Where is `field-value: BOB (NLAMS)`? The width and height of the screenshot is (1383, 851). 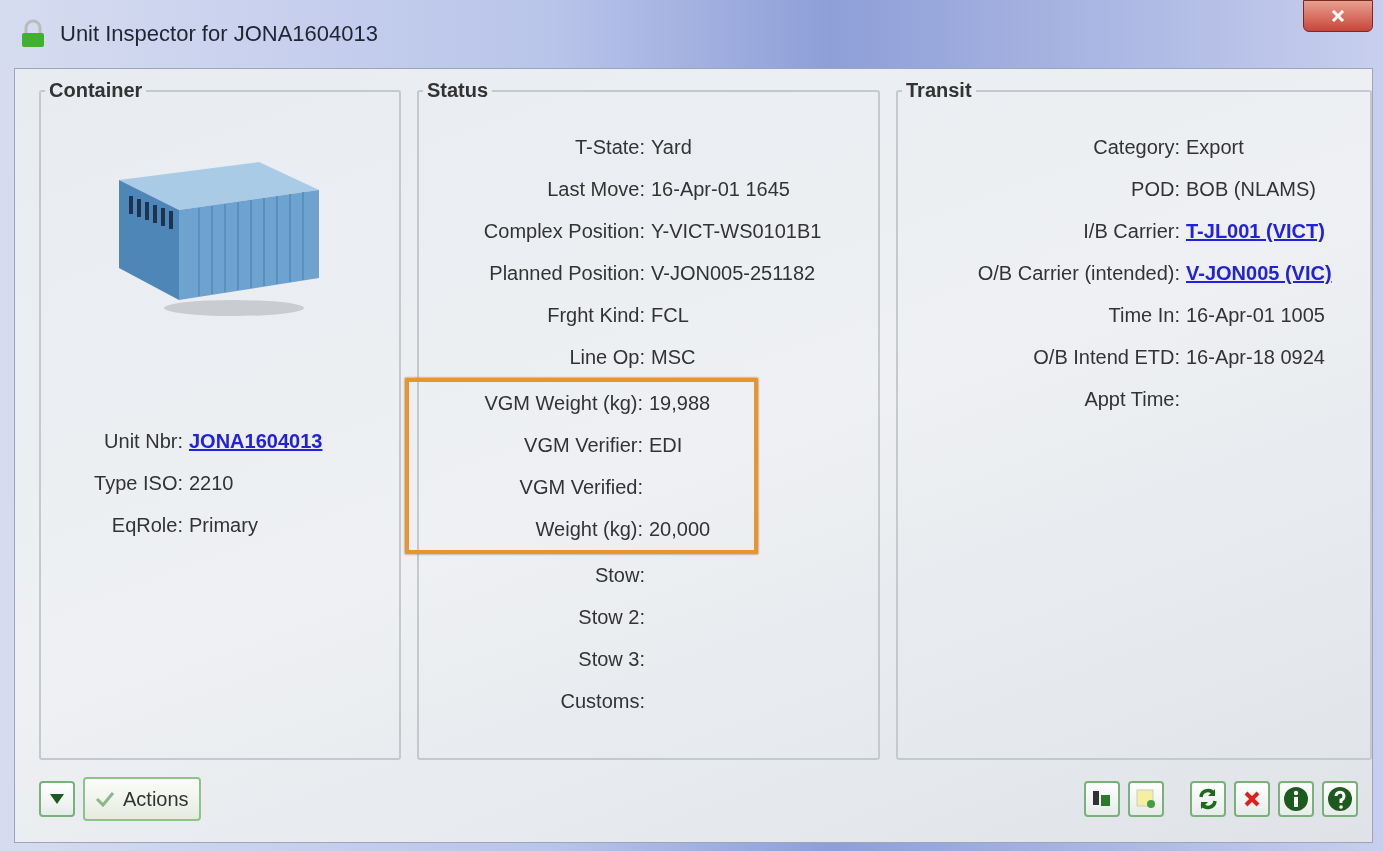
field-value: BOB (NLAMS) is located at coordinates (1251, 189).